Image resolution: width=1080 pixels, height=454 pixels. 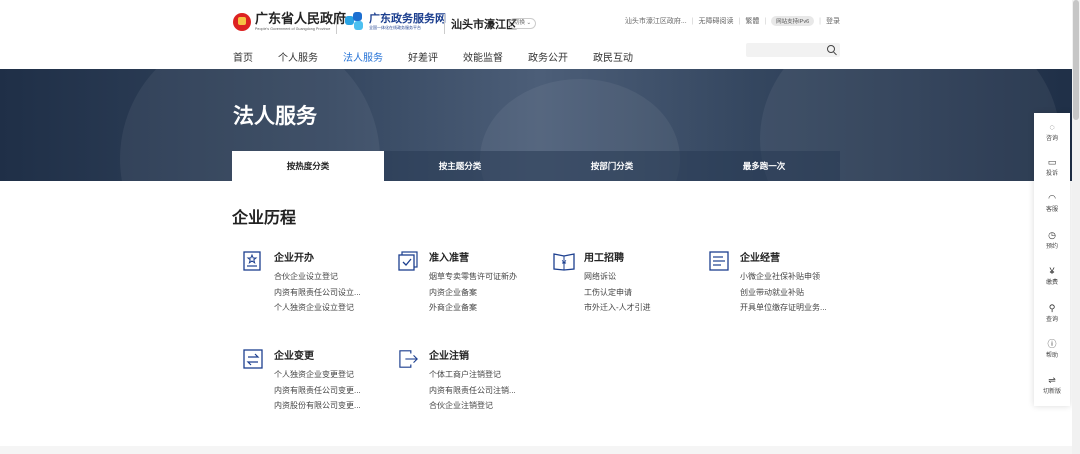 I want to click on sidebar-item-label: 咨询, so click(x=1051, y=139).